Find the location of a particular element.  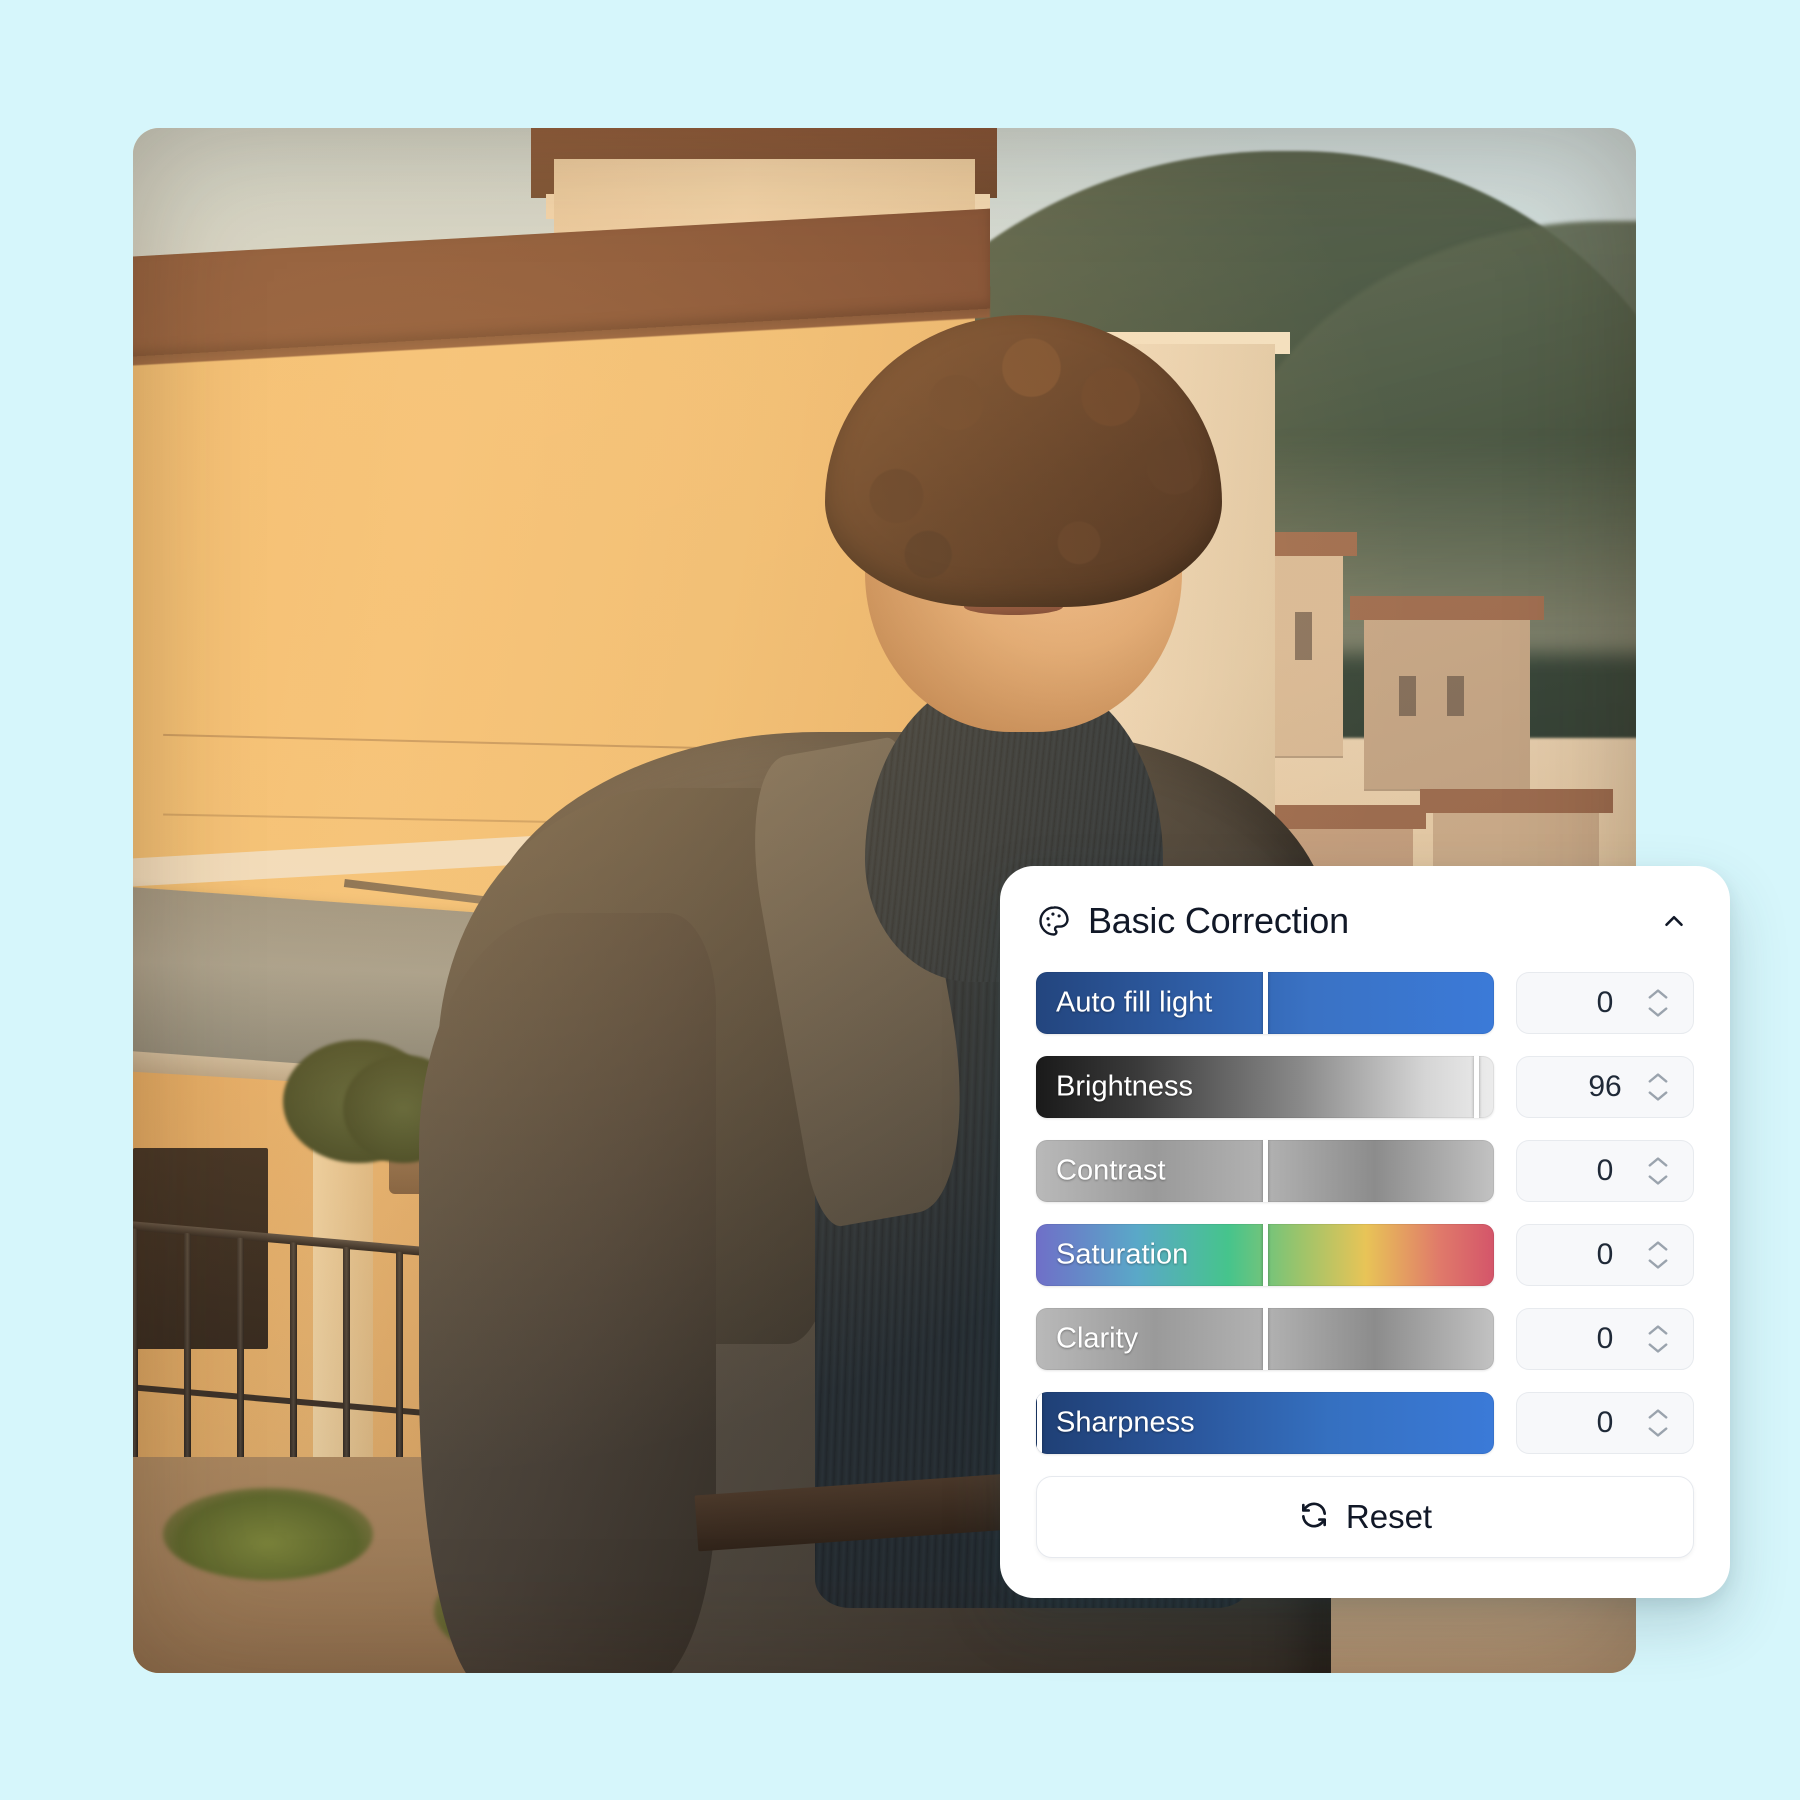

photo-person-arm is located at coordinates (567, 1292).